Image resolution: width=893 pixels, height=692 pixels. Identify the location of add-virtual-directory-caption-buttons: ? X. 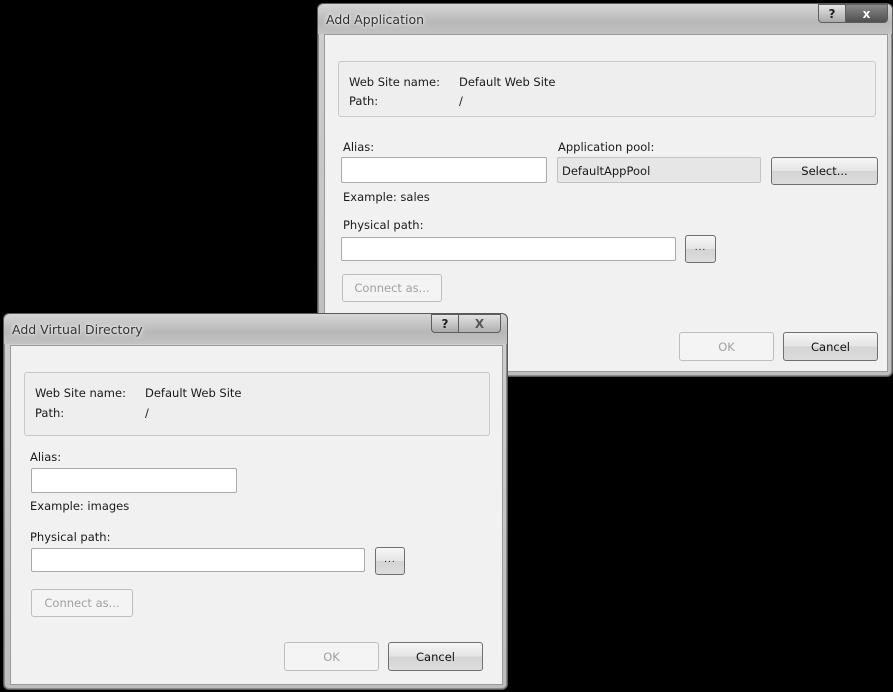
(466, 324).